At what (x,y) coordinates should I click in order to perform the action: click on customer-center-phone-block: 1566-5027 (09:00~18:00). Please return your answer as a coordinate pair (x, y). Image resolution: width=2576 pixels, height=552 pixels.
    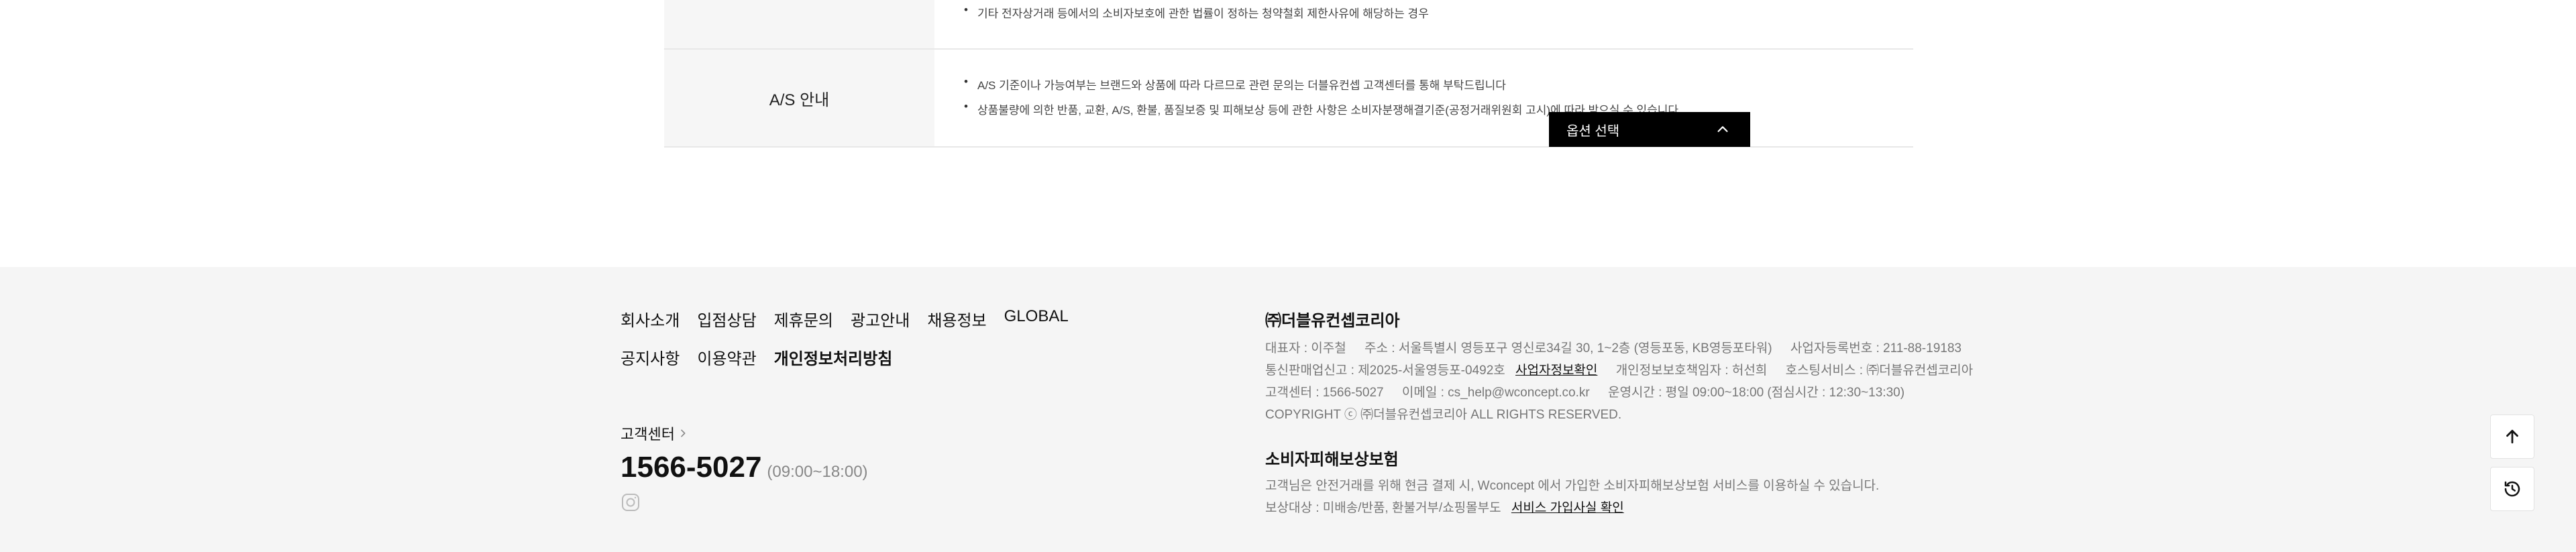
    Looking at the image, I should click on (744, 467).